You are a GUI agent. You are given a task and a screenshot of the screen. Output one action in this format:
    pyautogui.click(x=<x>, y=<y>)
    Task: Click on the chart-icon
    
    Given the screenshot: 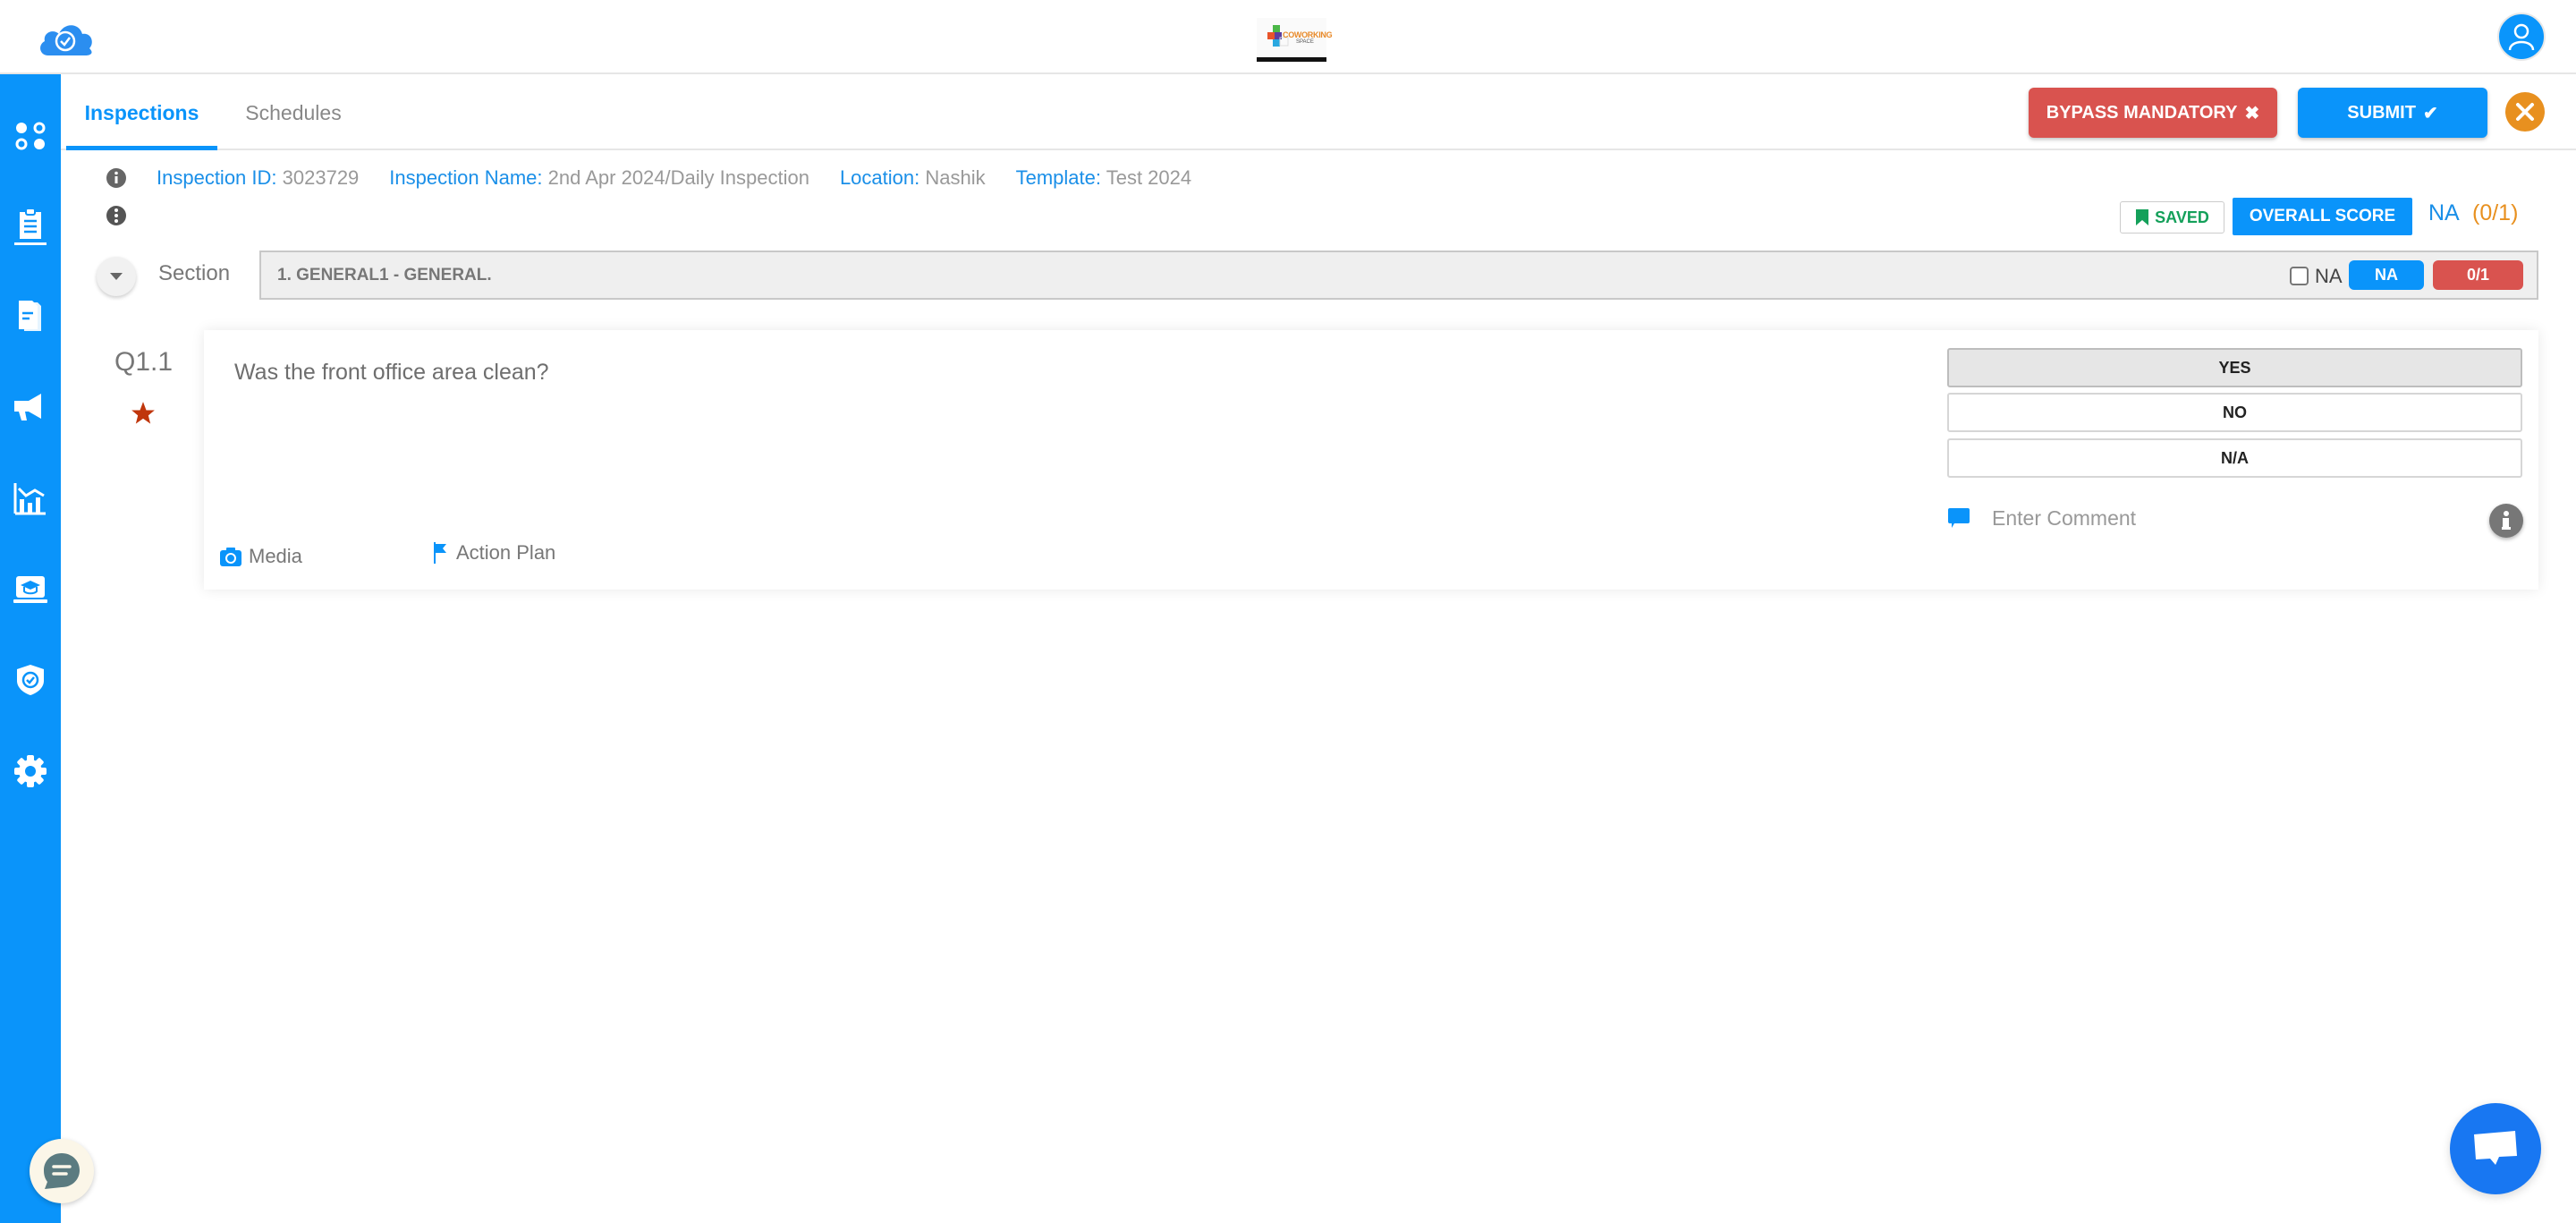 What is the action you would take?
    pyautogui.click(x=29, y=499)
    